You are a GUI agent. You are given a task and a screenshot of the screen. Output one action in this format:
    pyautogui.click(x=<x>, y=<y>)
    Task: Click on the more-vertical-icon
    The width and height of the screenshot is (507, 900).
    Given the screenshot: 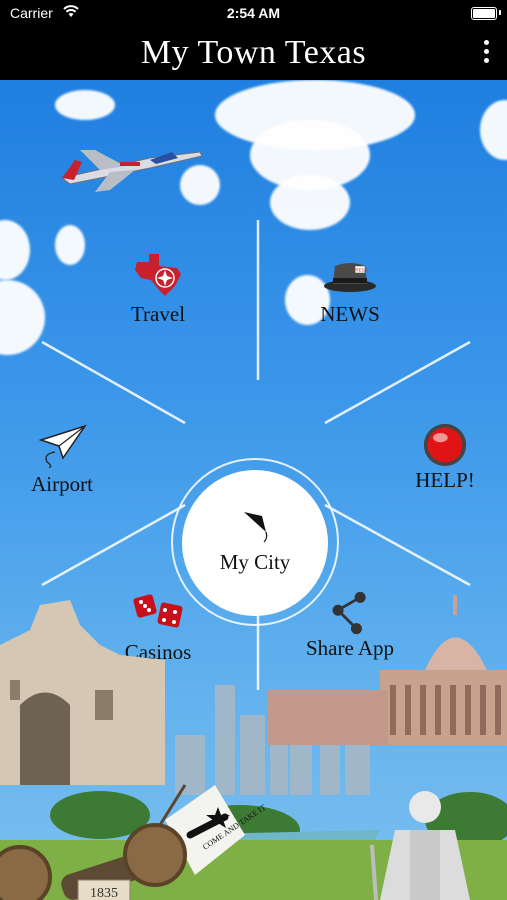 What is the action you would take?
    pyautogui.click(x=486, y=54)
    